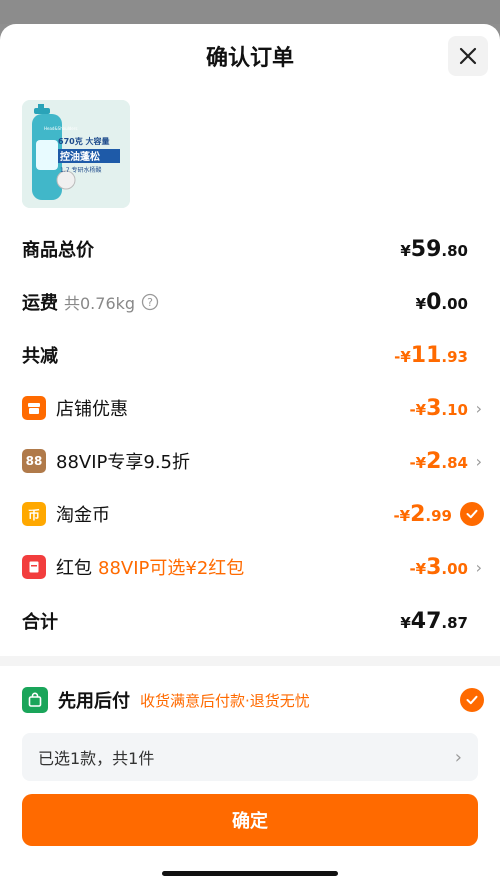 The width and height of the screenshot is (500, 889). Describe the element at coordinates (83, 515) in the screenshot. I see `coin-discount-label: 淘金币` at that location.